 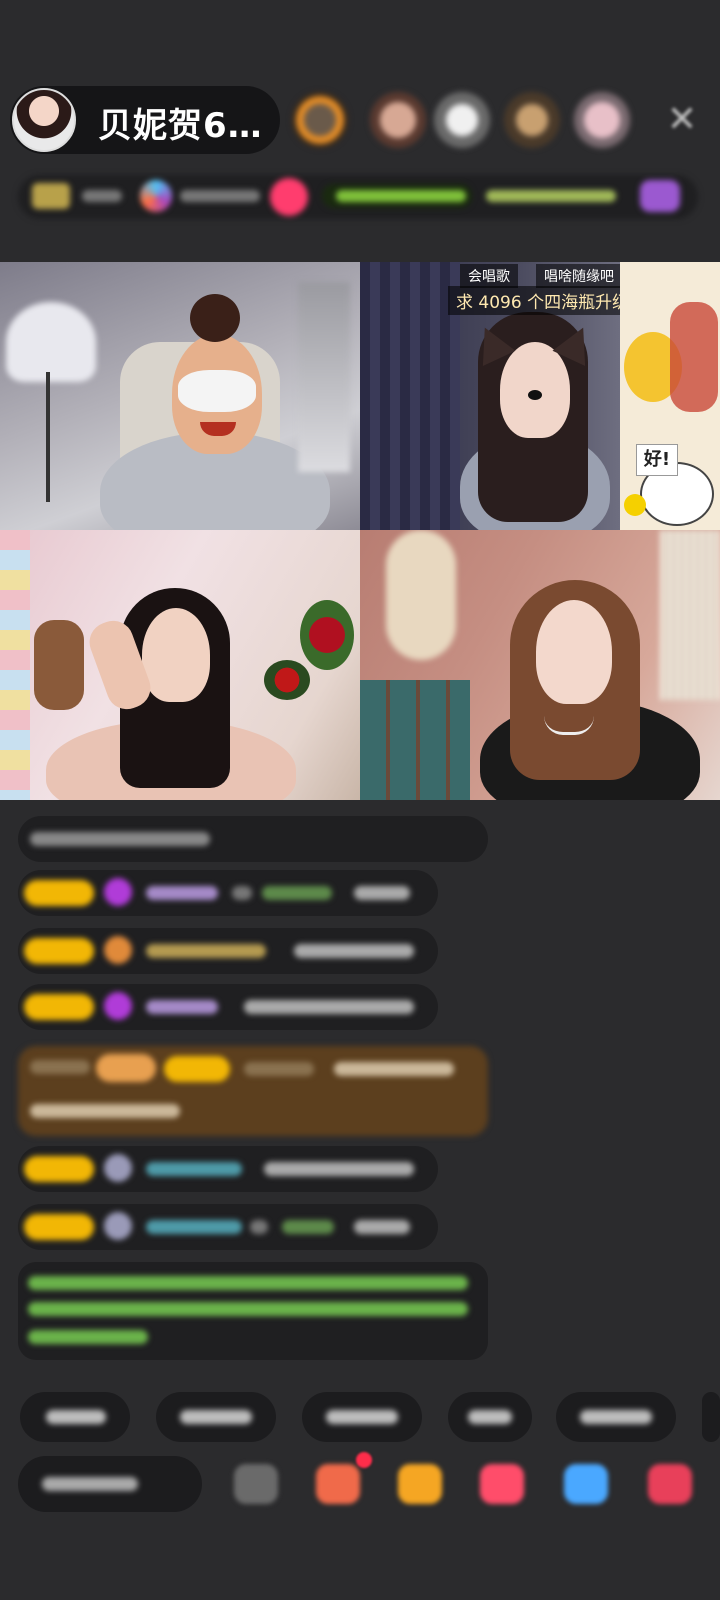 I want to click on face-mask-effect, so click(x=217, y=391).